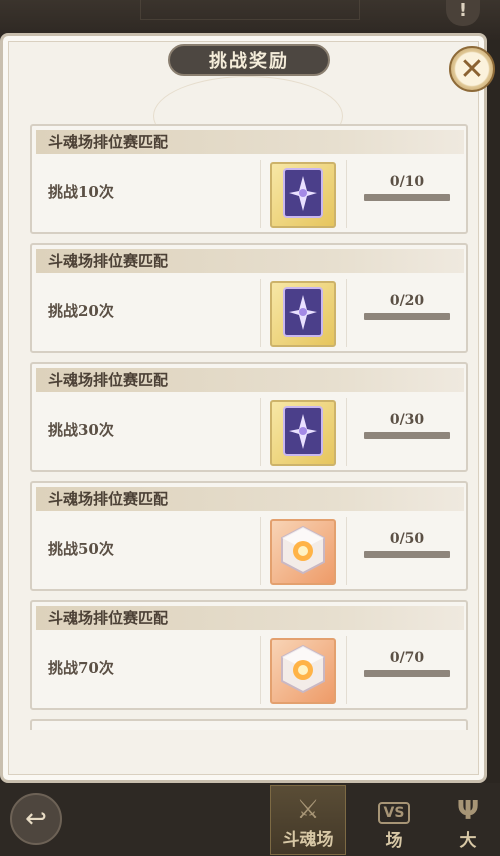 This screenshot has width=500, height=856. What do you see at coordinates (250, 819) in the screenshot?
I see `bottom-nav: ↩ ⚔ 斗魂场 VS 场 Ψ 大` at bounding box center [250, 819].